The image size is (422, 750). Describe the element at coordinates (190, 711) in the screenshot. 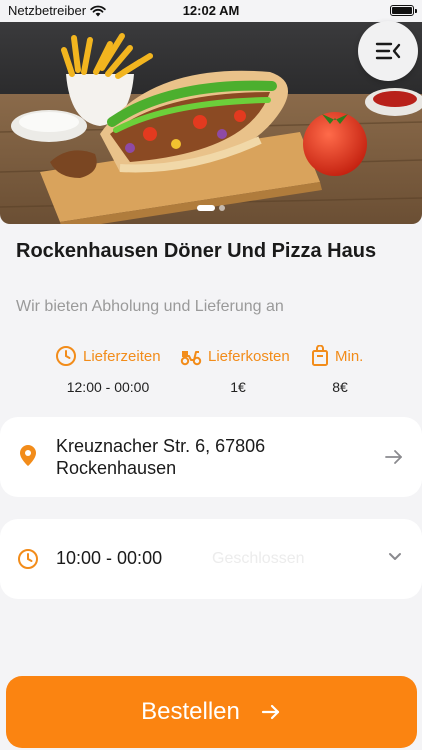

I see `order-button-label: Bestellen` at that location.